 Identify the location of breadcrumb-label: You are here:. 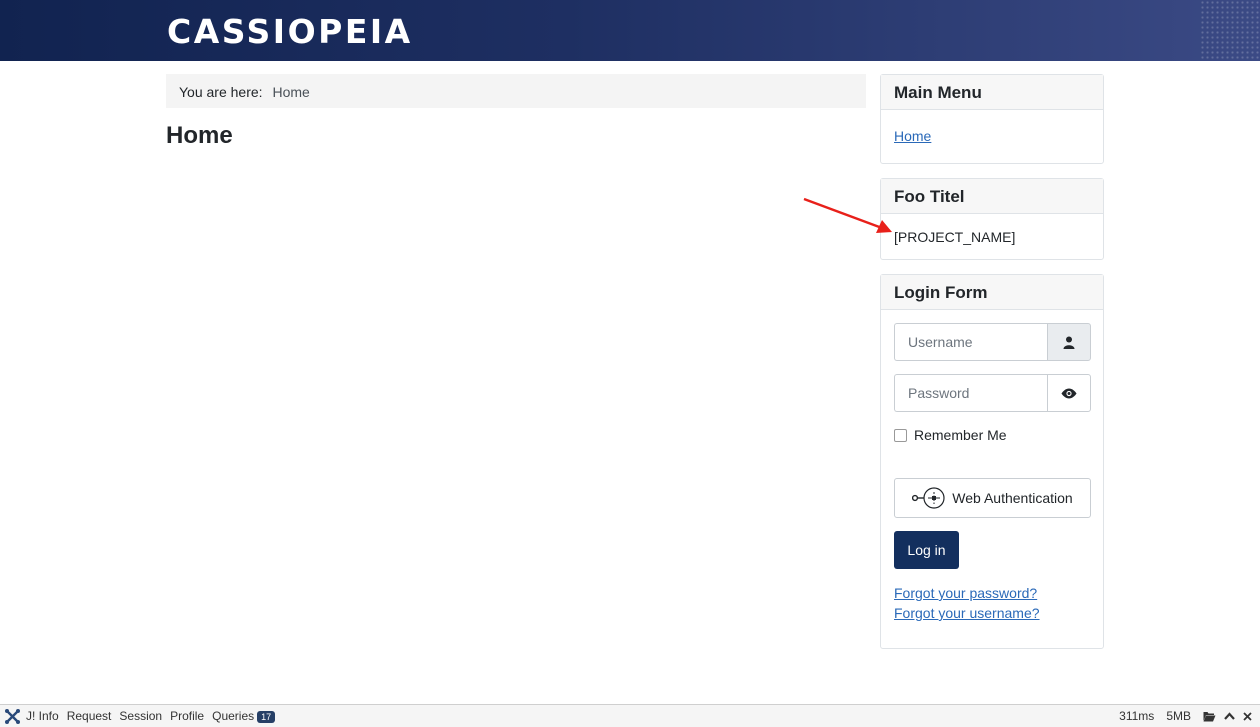
(221, 92).